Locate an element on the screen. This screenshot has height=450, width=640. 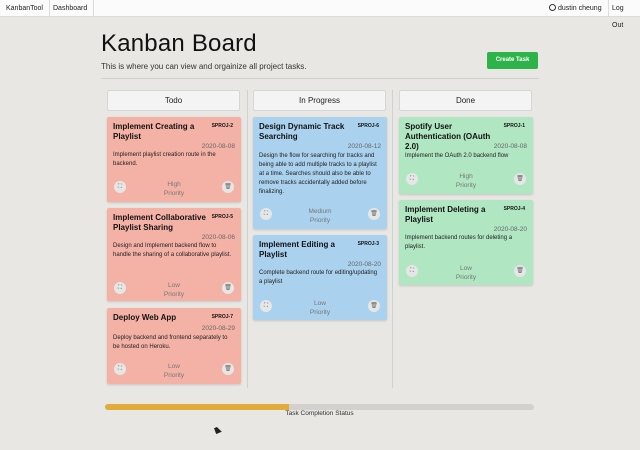
task-id: SPROJ-5 is located at coordinates (222, 217).